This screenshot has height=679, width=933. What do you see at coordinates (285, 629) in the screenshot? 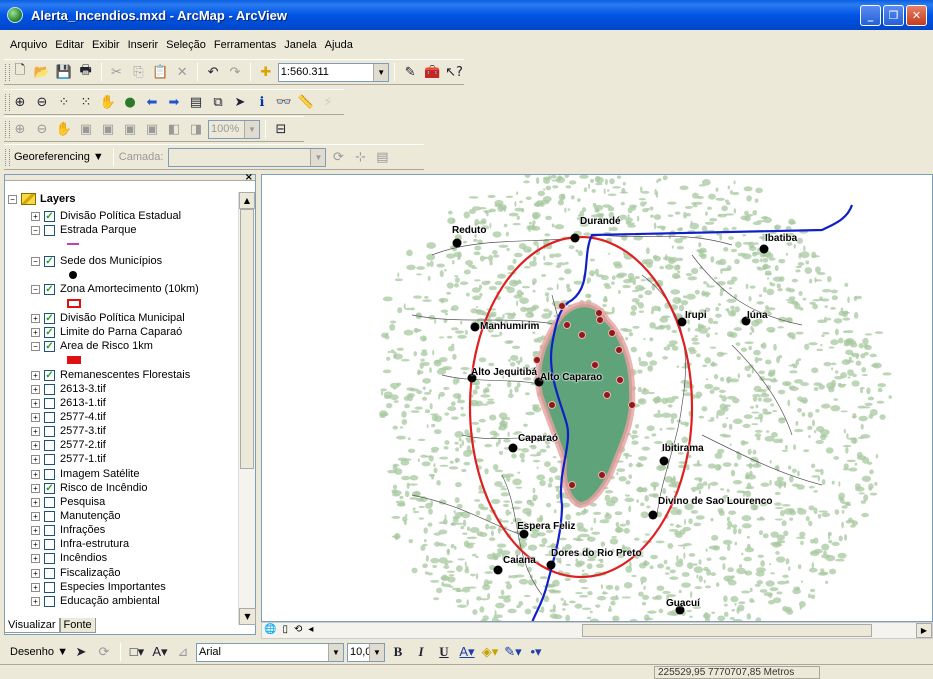
I see `layout-view-icon: ▯` at bounding box center [285, 629].